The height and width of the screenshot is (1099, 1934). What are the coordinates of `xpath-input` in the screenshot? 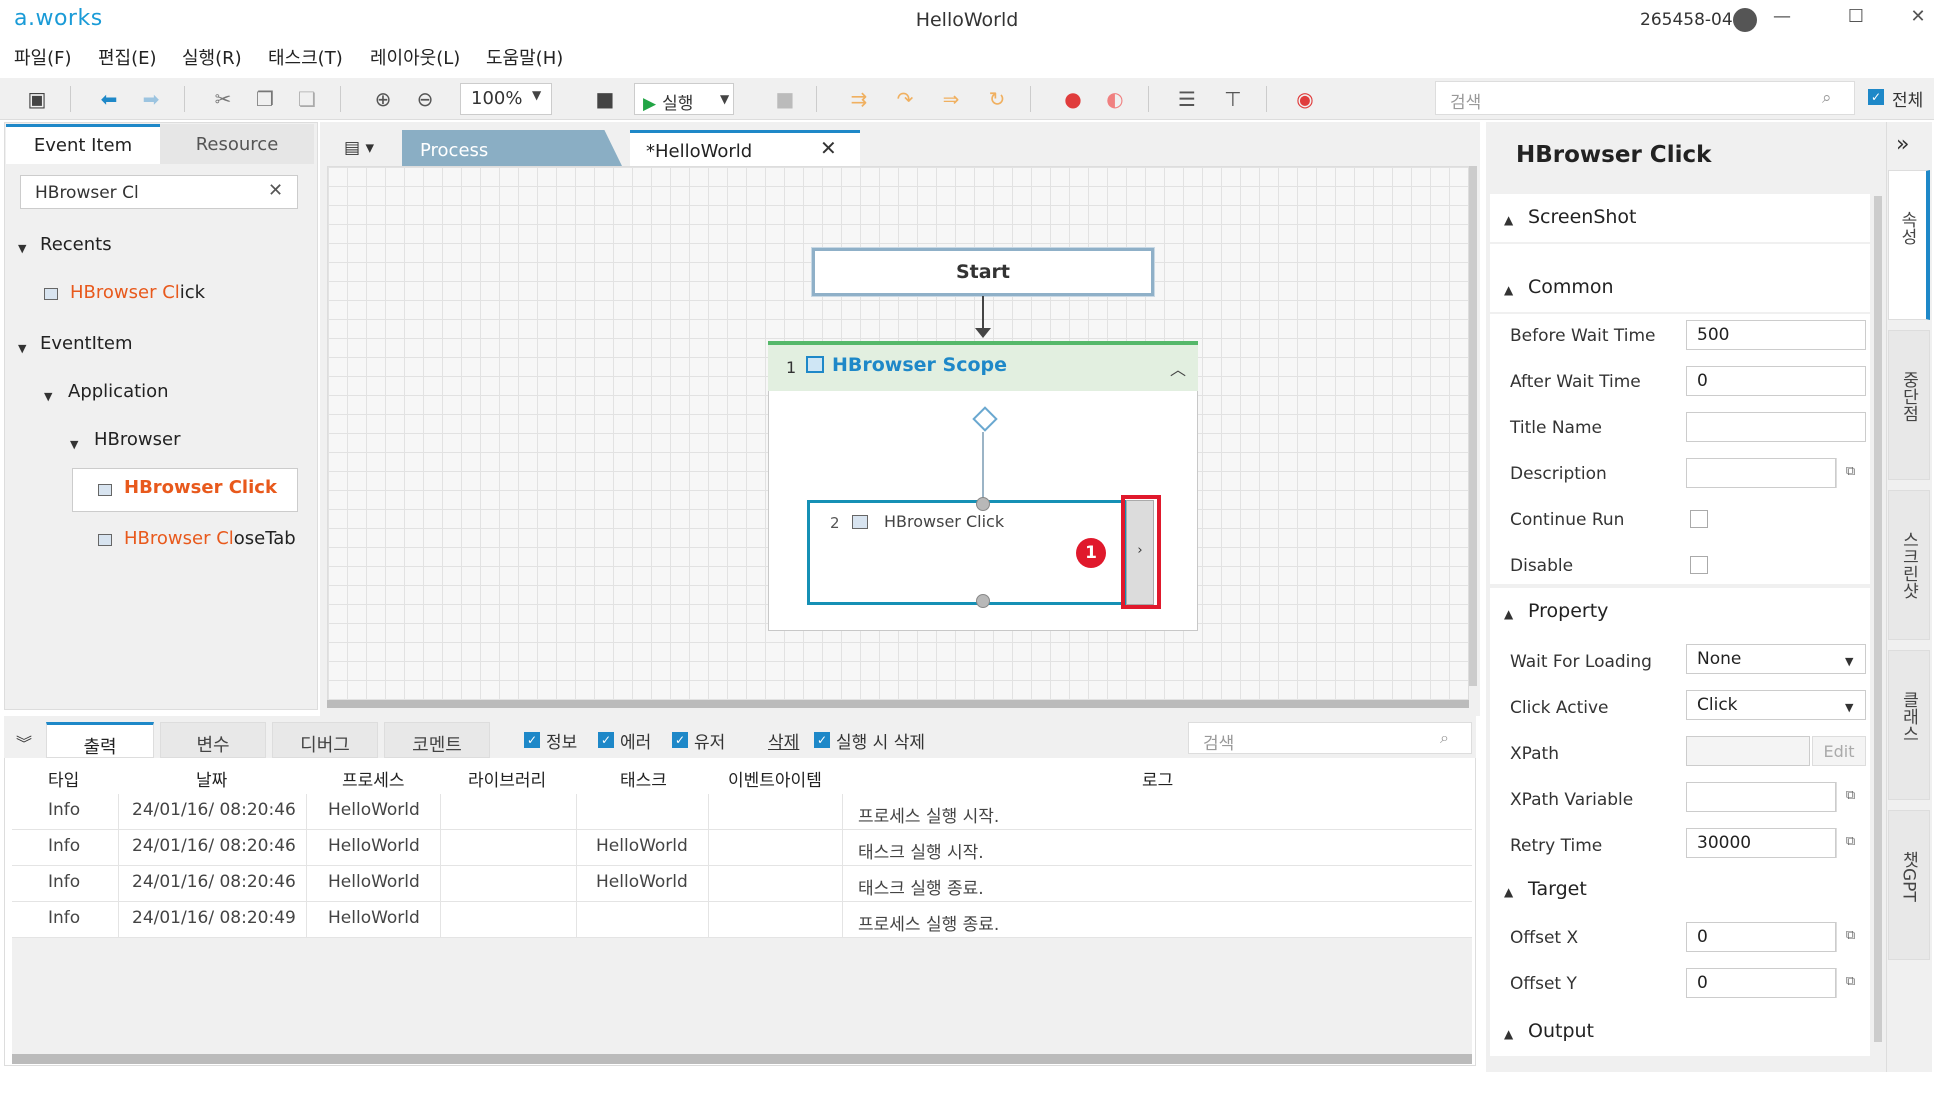 It's located at (1748, 751).